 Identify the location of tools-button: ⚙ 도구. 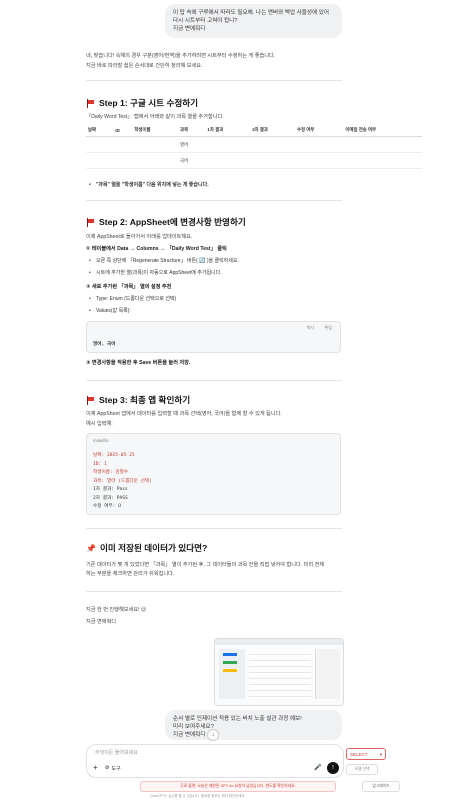
(113, 768).